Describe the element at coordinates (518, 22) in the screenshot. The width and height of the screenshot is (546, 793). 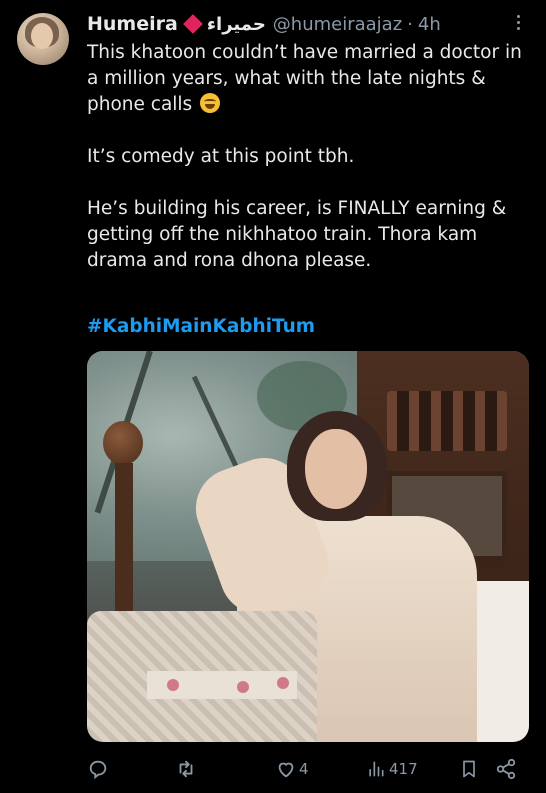
I see `more-options-icon` at that location.